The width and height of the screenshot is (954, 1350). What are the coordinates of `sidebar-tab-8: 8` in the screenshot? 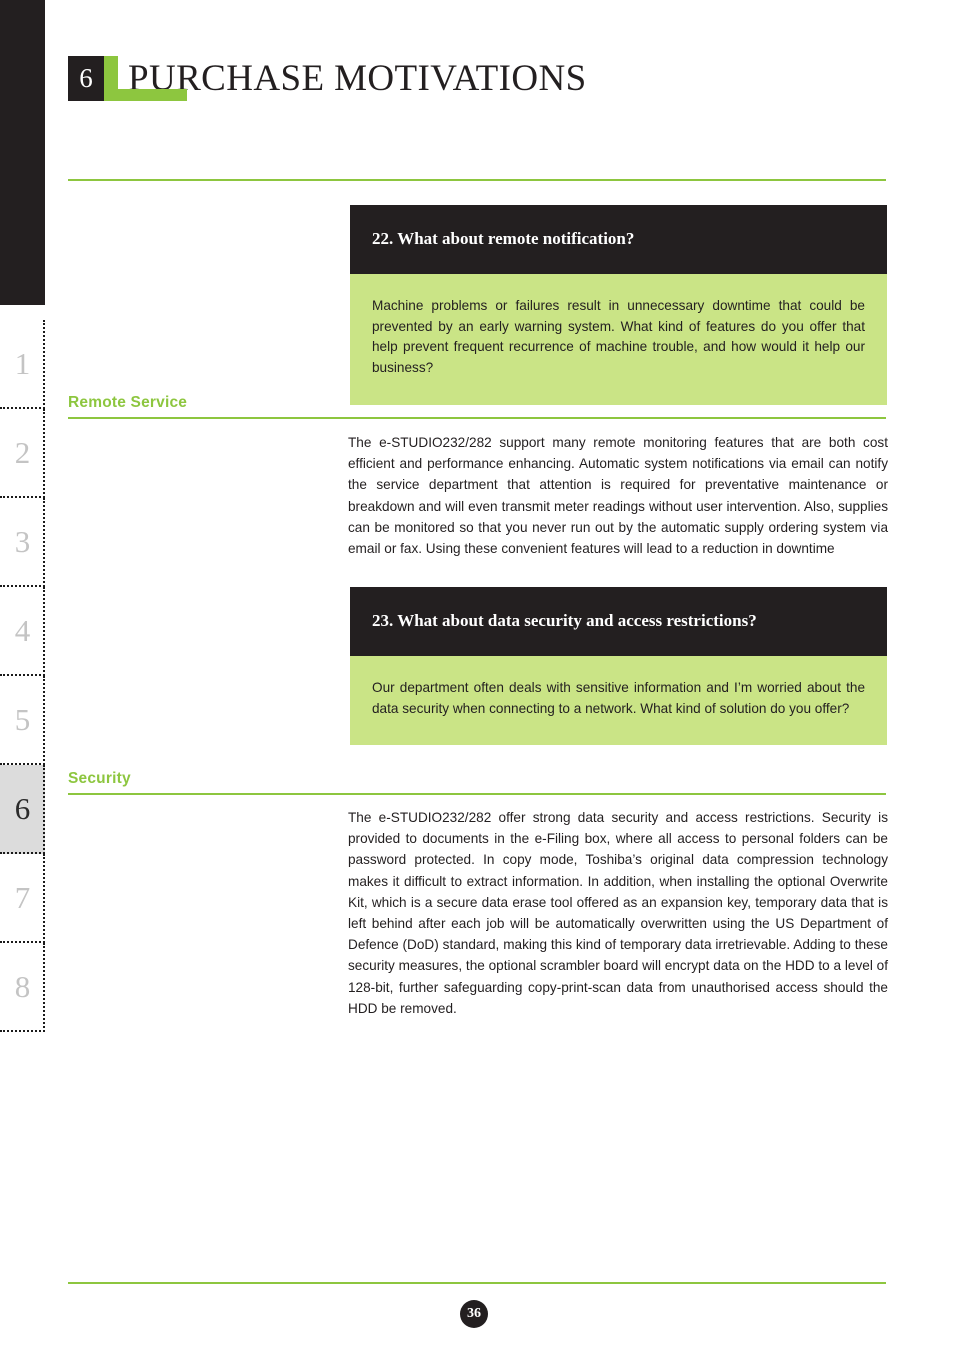 It's located at (22, 987).